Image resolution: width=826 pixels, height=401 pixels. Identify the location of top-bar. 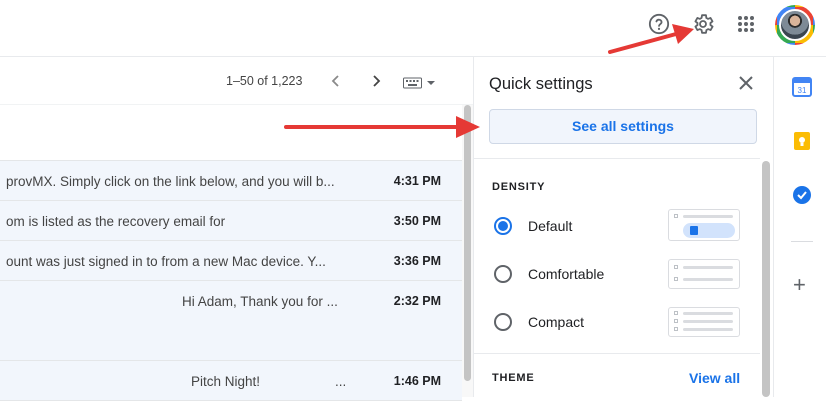
(413, 28).